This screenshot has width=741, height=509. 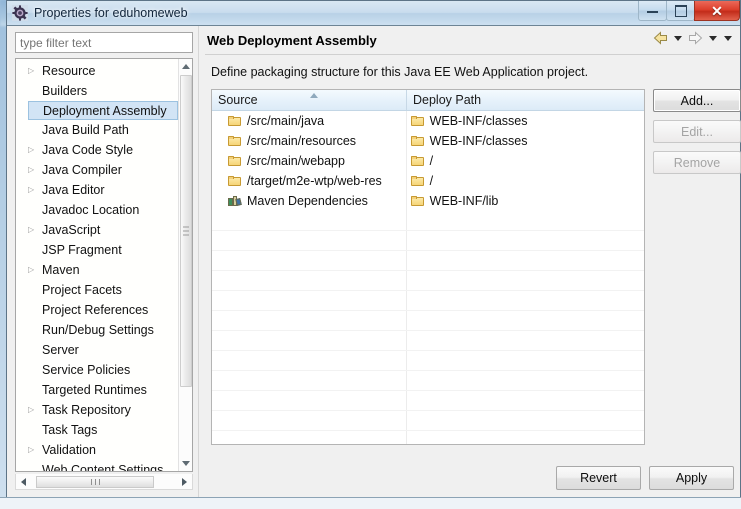 I want to click on sidebar-item-java-build-path: Java Build Path, so click(x=97, y=130).